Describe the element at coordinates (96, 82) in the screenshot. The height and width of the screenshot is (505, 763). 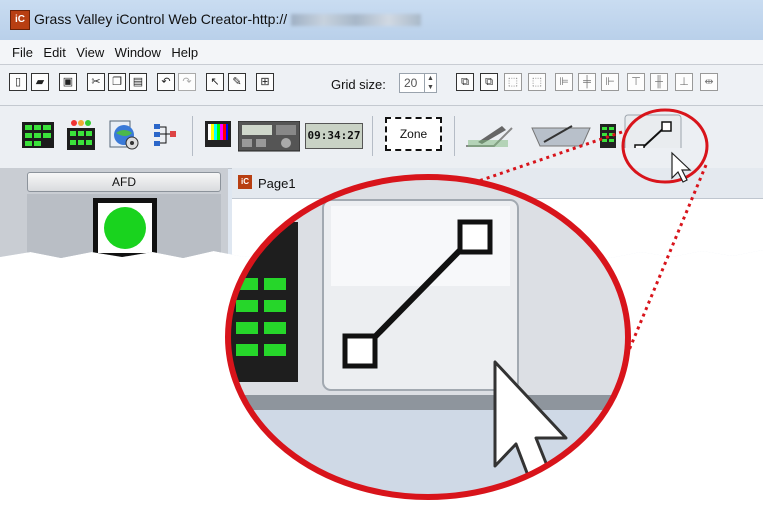
I see `cut-icon: ✂` at that location.